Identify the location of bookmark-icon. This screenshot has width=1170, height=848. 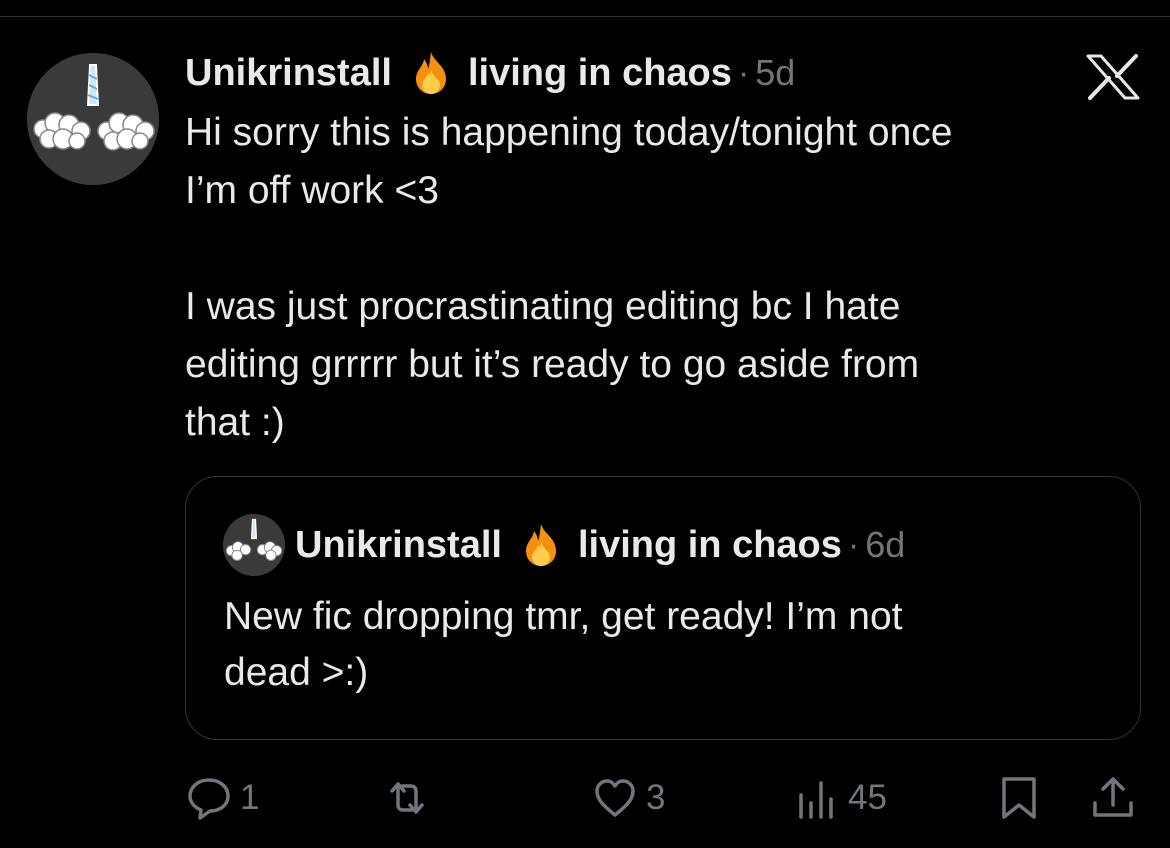
(1019, 798).